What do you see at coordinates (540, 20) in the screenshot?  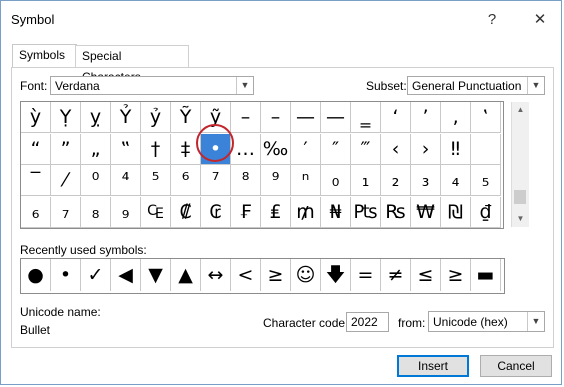 I see `close-icon: ✕` at bounding box center [540, 20].